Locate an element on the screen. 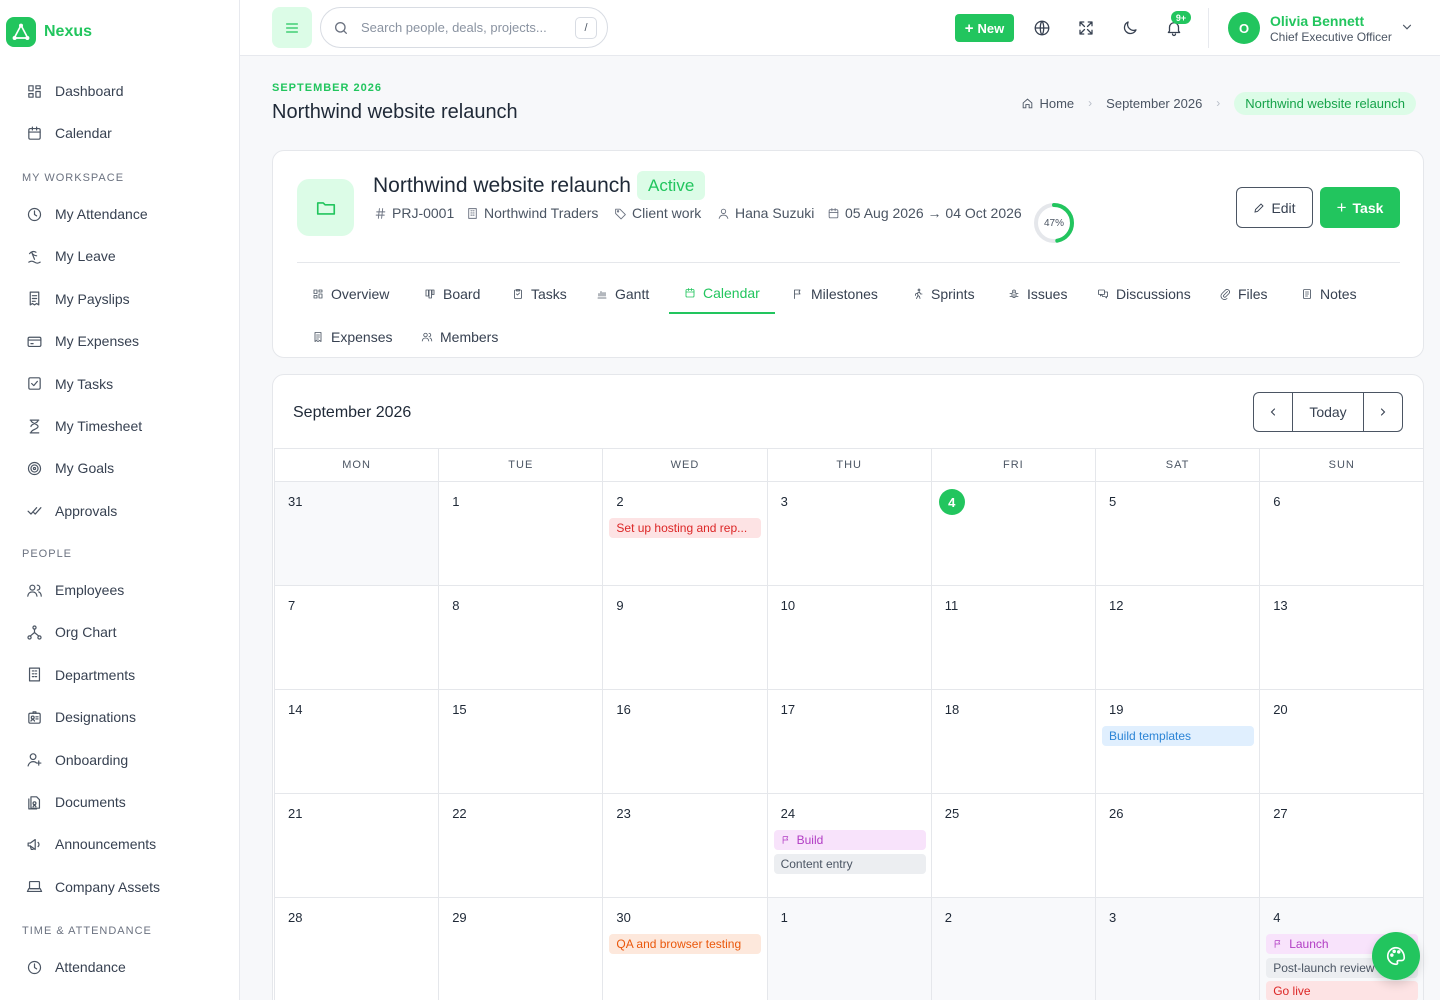 This screenshot has width=1440, height=1000. sidebar-item-my-attendance: My Attendance is located at coordinates (87, 214).